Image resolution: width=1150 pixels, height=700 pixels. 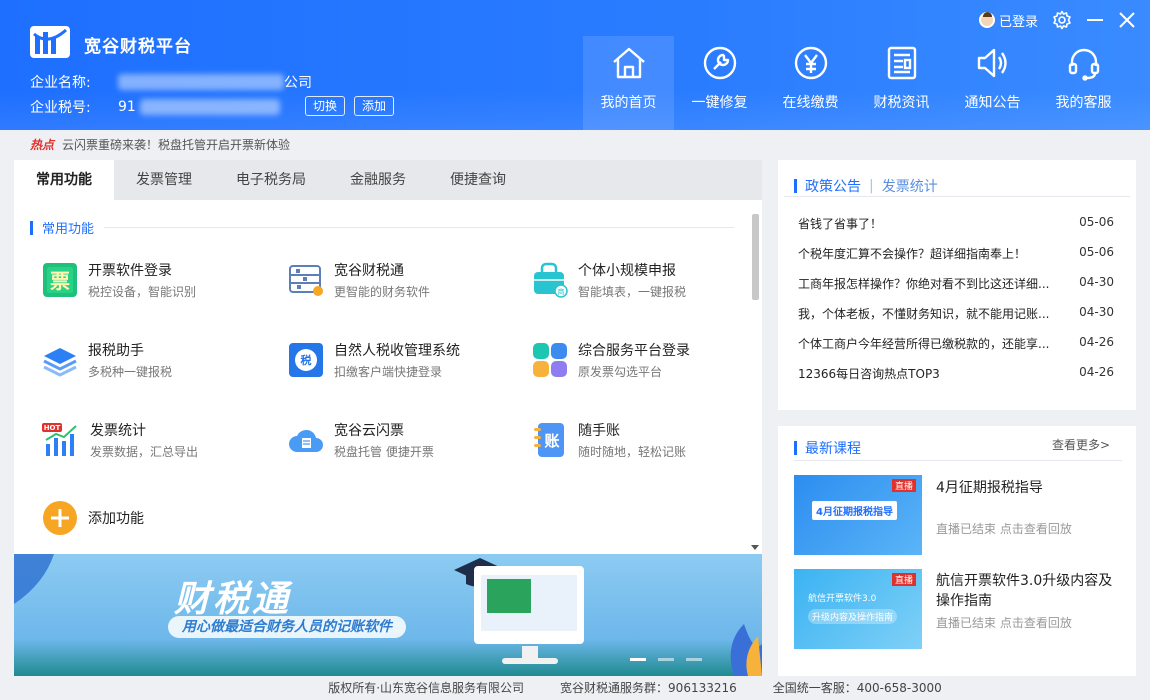 What do you see at coordinates (530, 661) in the screenshot?
I see `monitor-base` at bounding box center [530, 661].